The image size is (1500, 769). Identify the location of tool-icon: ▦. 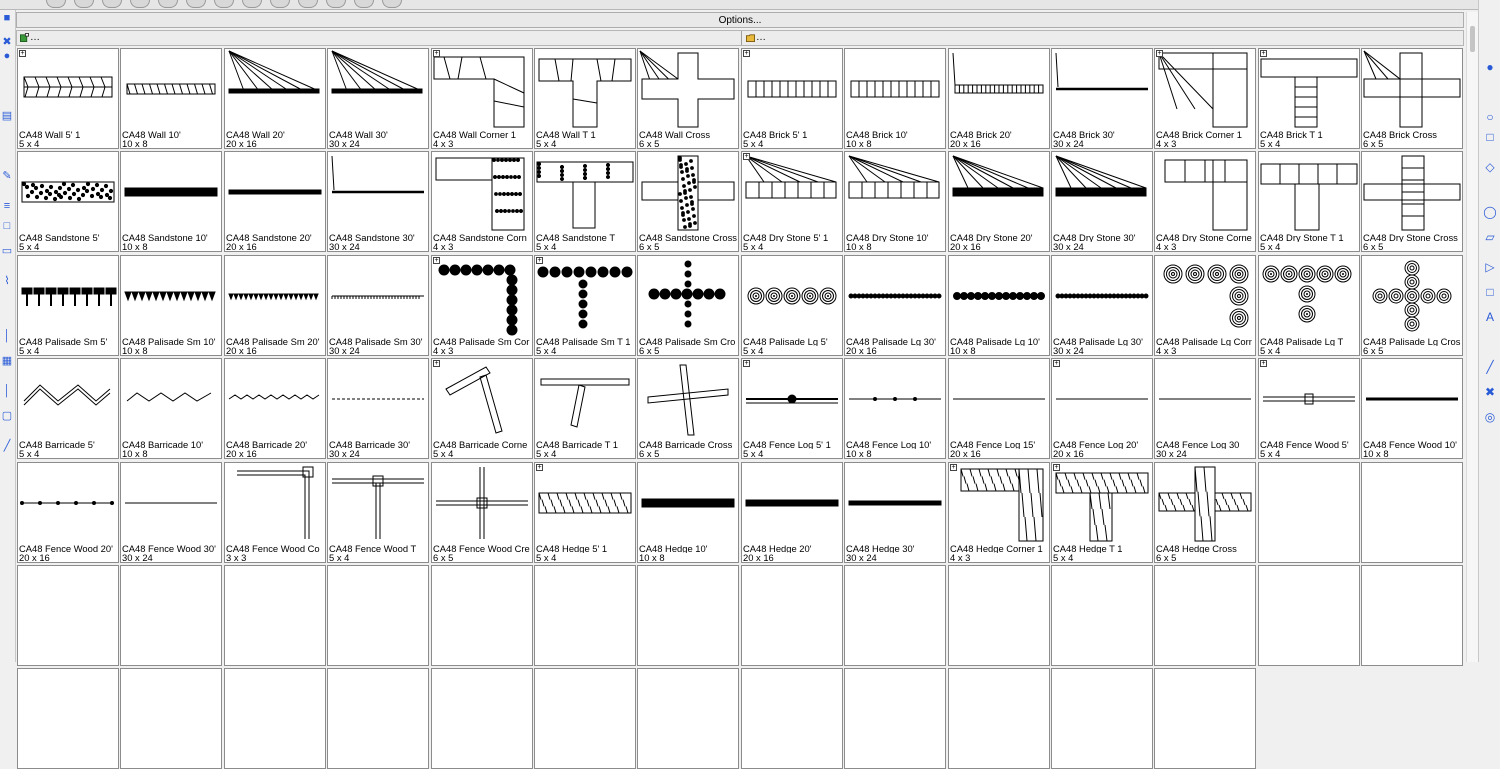
(7, 361).